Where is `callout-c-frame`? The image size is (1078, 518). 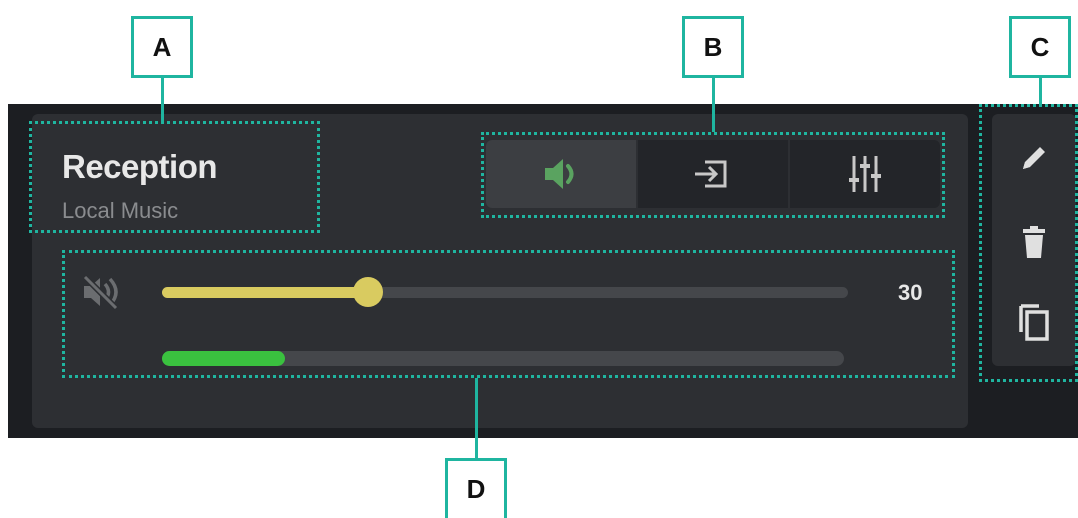 callout-c-frame is located at coordinates (1028, 243).